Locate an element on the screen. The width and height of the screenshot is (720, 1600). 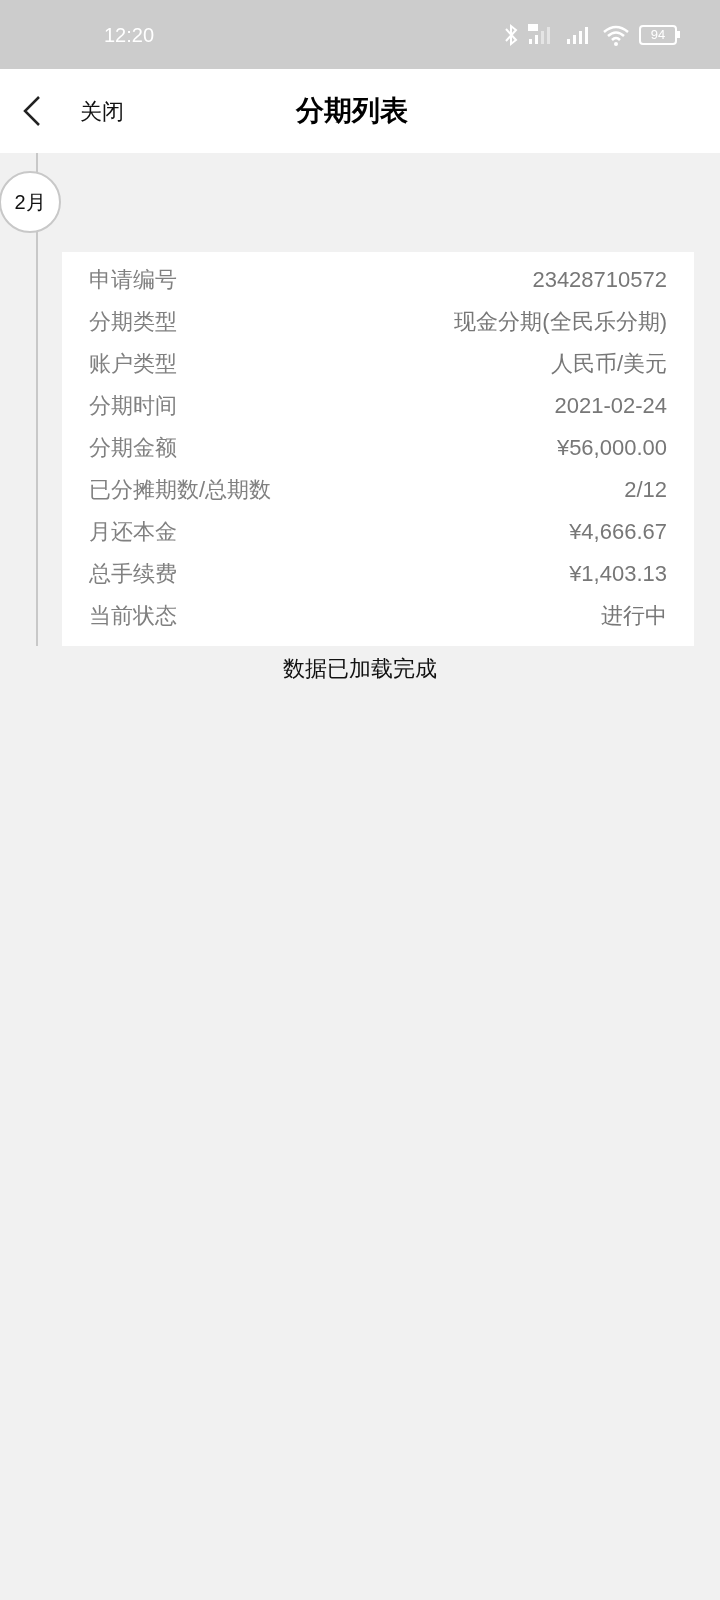
back-button: 关闭 is located at coordinates (62, 111).